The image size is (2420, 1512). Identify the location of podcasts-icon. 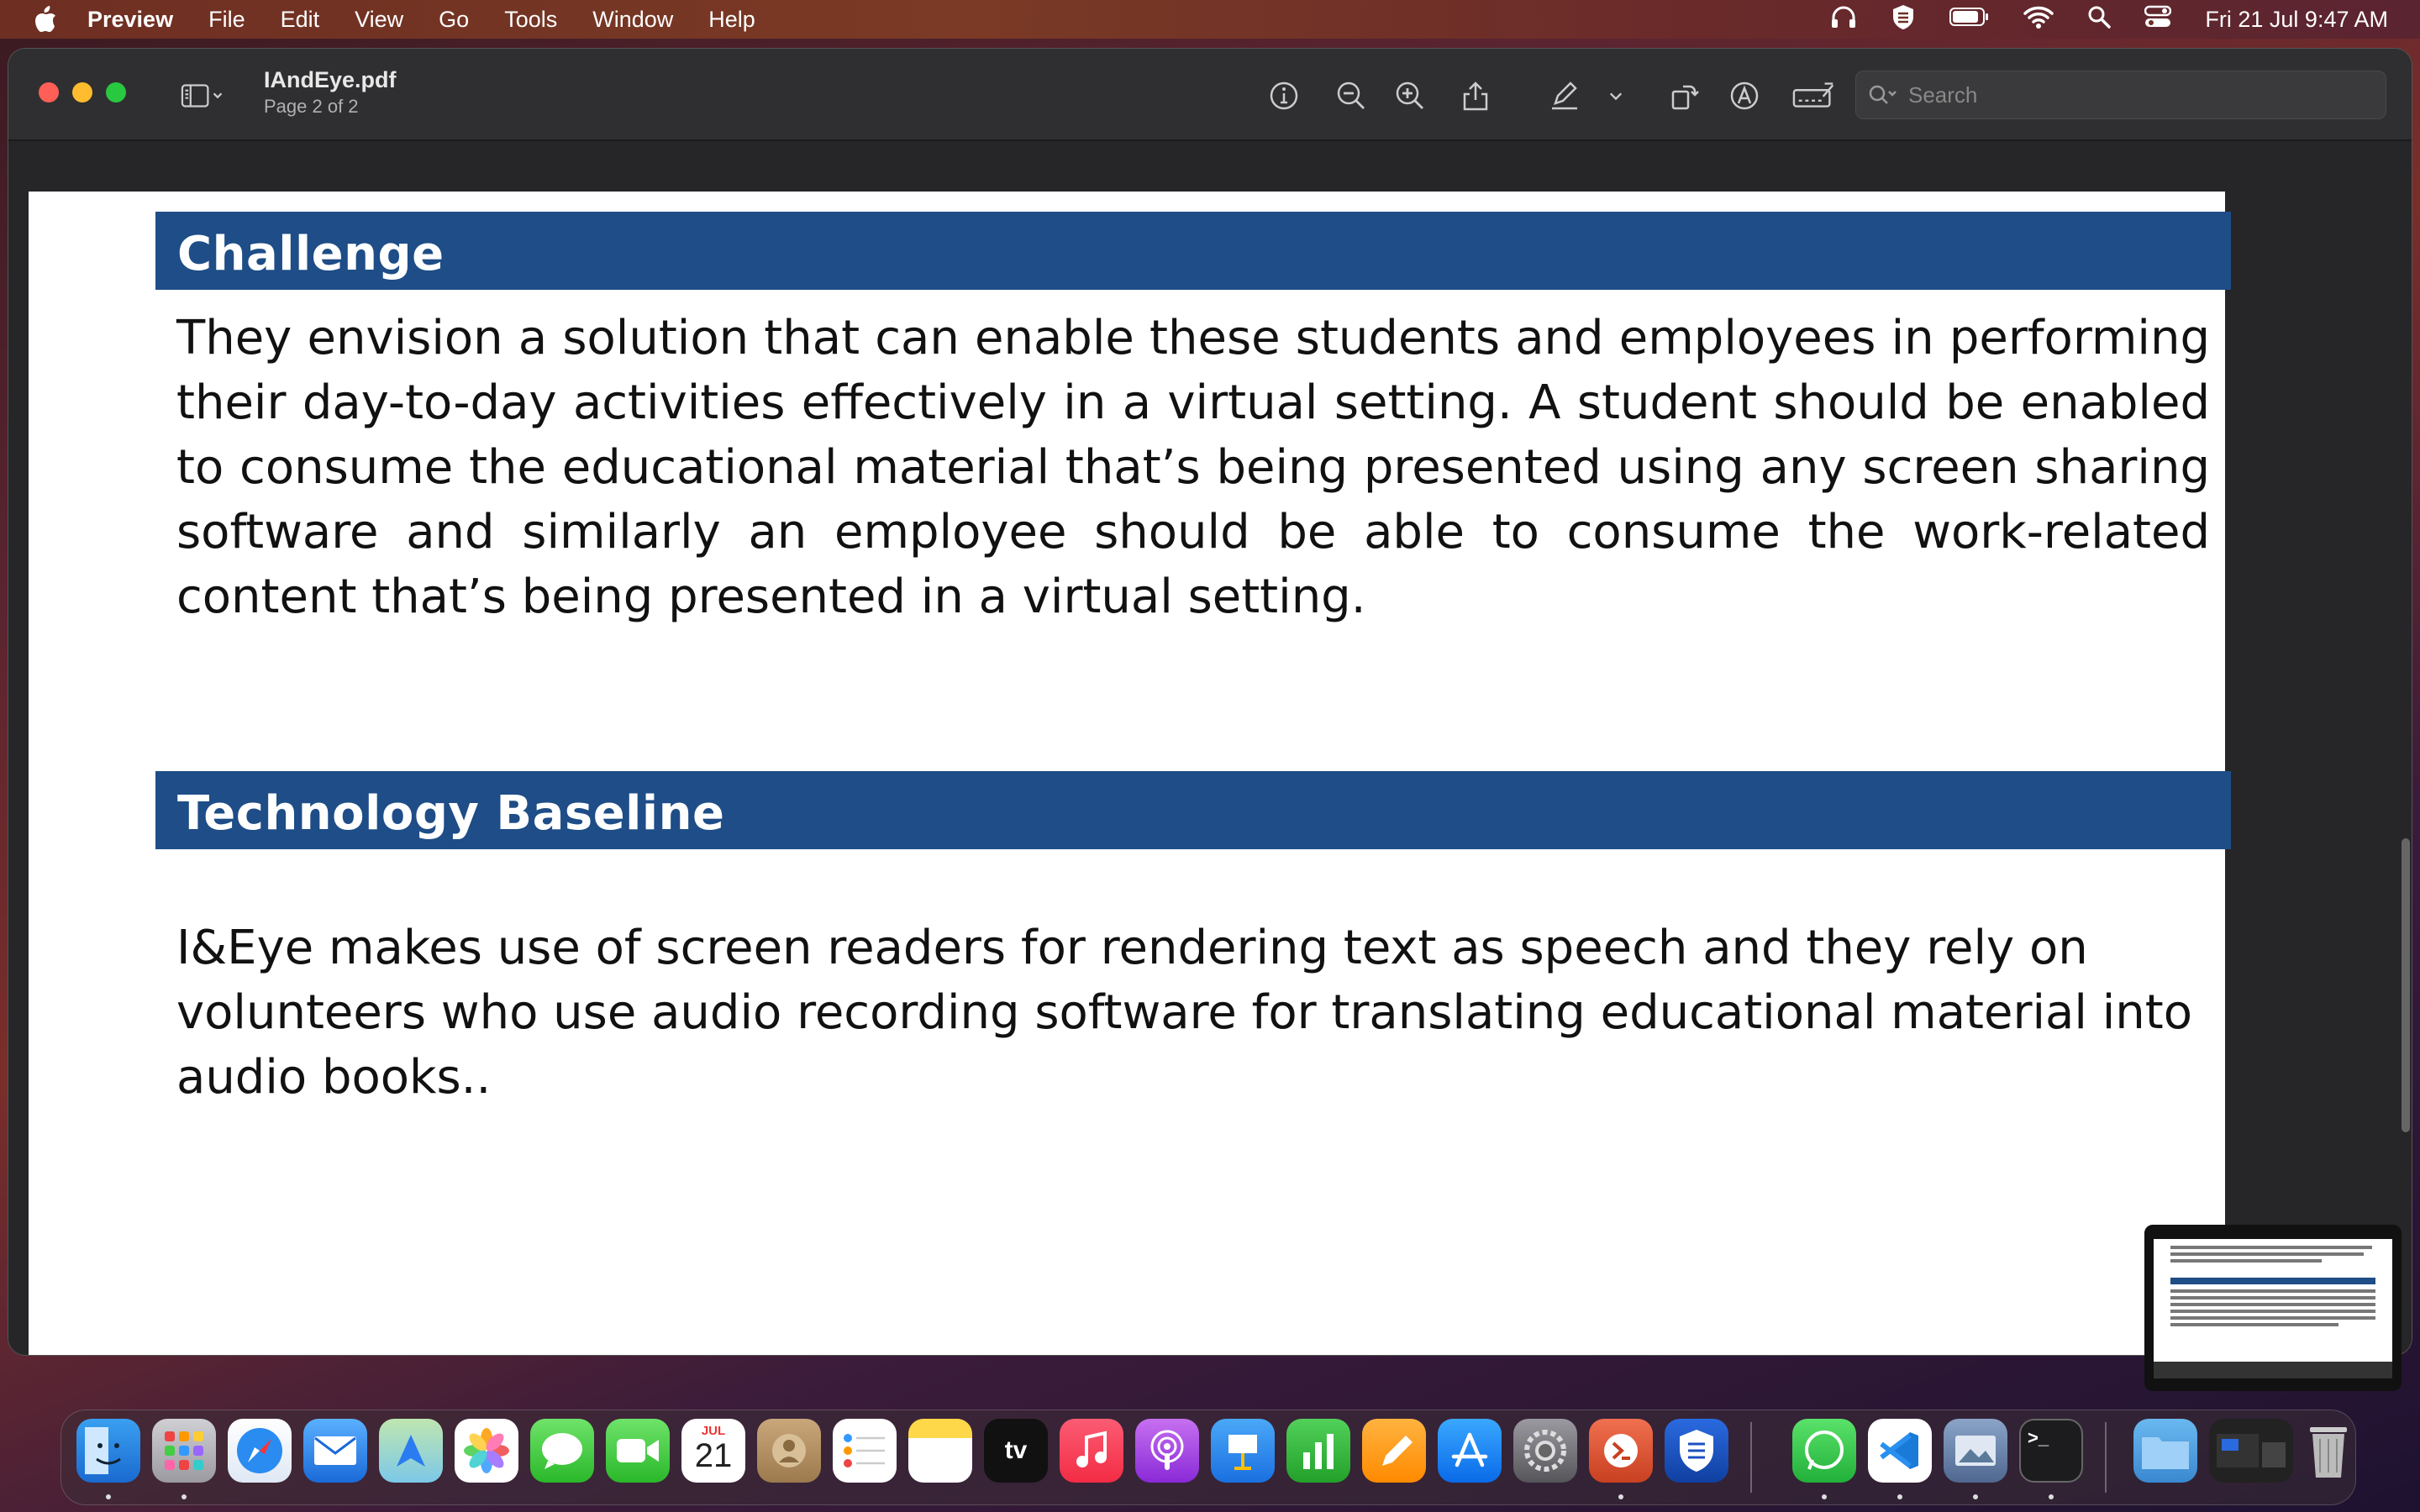
(1167, 1451).